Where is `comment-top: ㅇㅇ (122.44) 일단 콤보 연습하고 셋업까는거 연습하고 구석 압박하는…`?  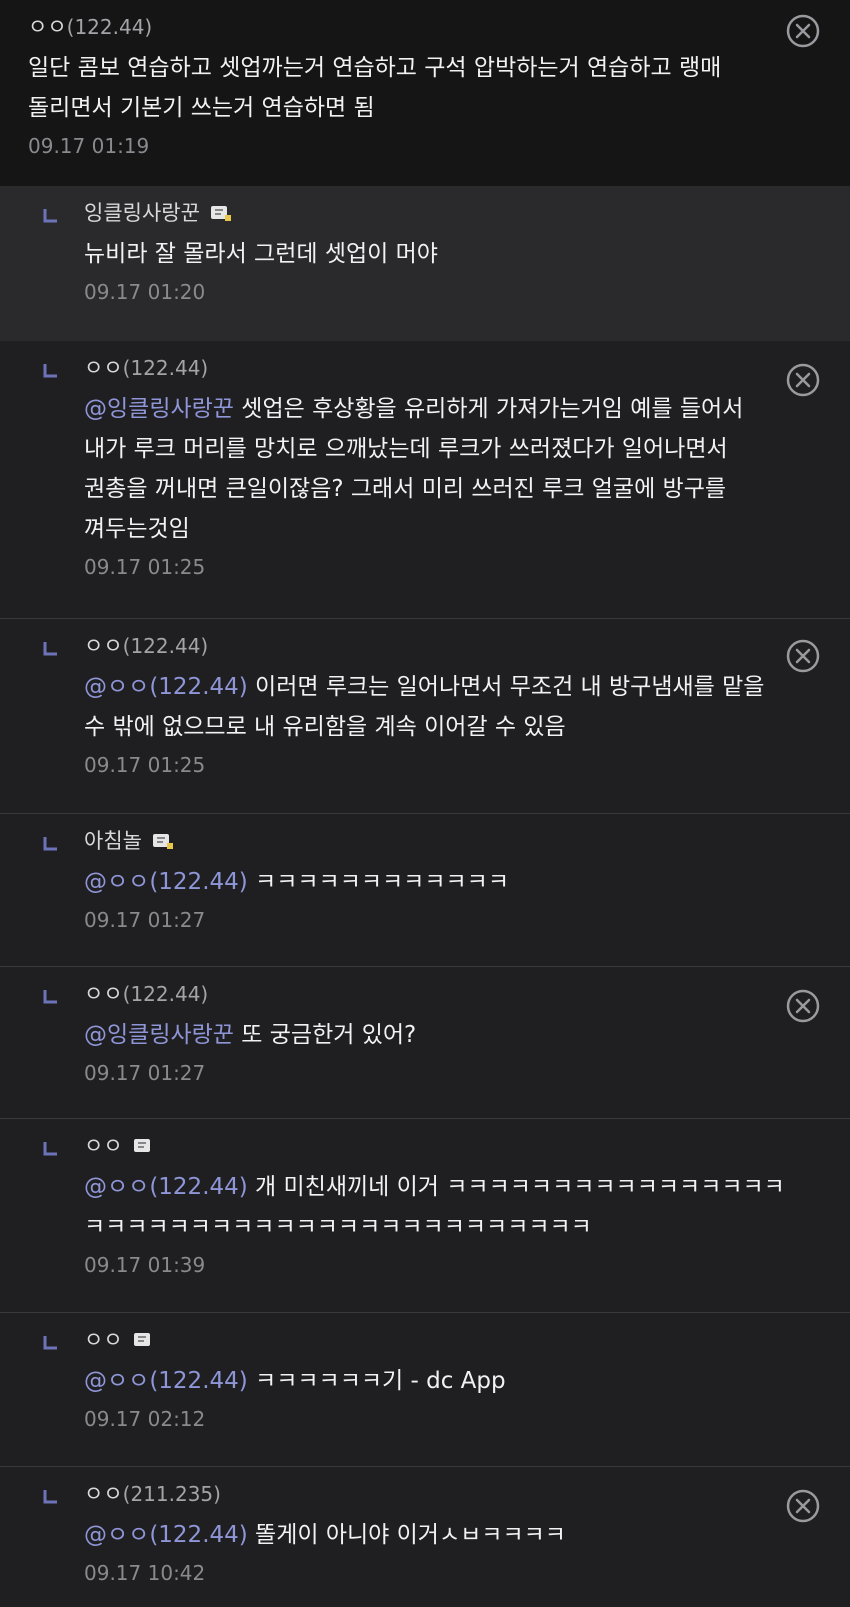
comment-top: ㅇㅇ (122.44) 일단 콤보 연습하고 셋업까는거 연습하고 구석 압박하는… is located at coordinates (425, 93).